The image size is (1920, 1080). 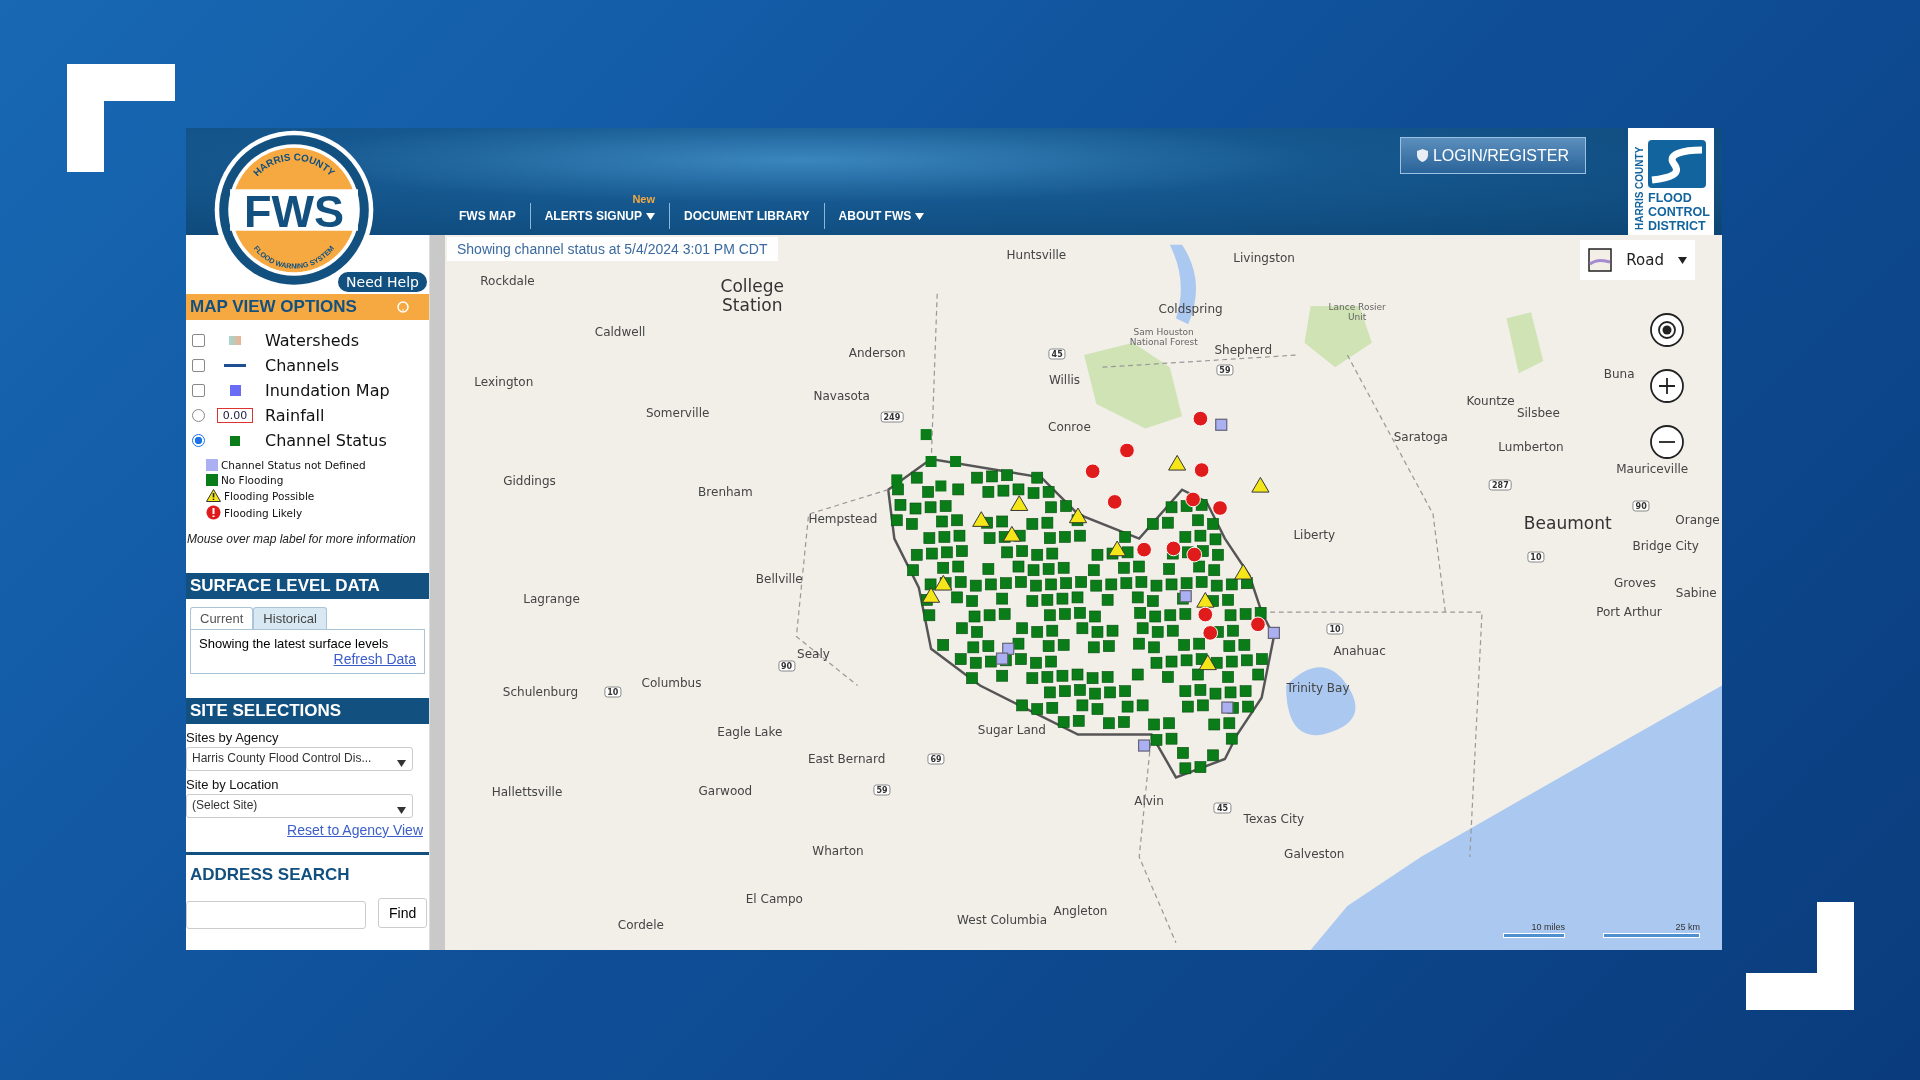 What do you see at coordinates (725, 493) in the screenshot?
I see `place-label: Brenham` at bounding box center [725, 493].